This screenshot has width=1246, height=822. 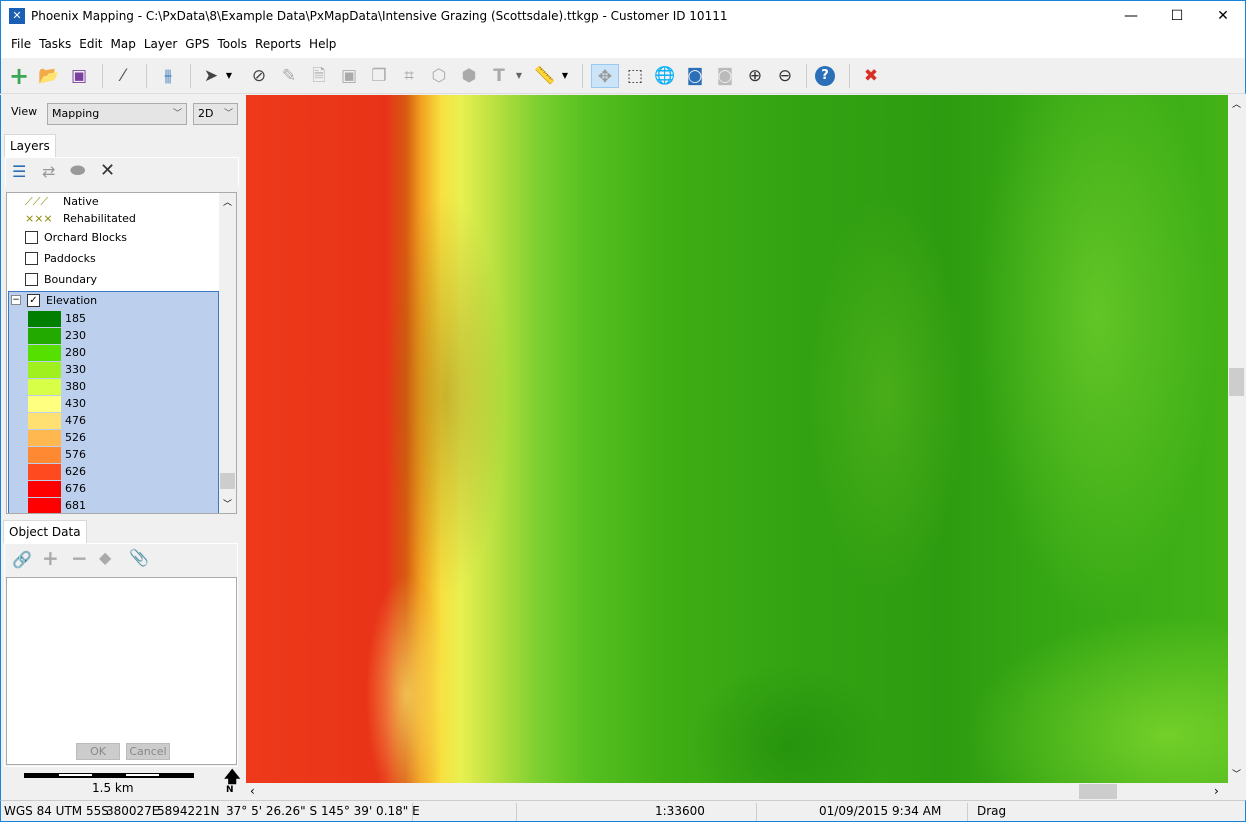 What do you see at coordinates (871, 76) in the screenshot?
I see `close-x-icon: ✖` at bounding box center [871, 76].